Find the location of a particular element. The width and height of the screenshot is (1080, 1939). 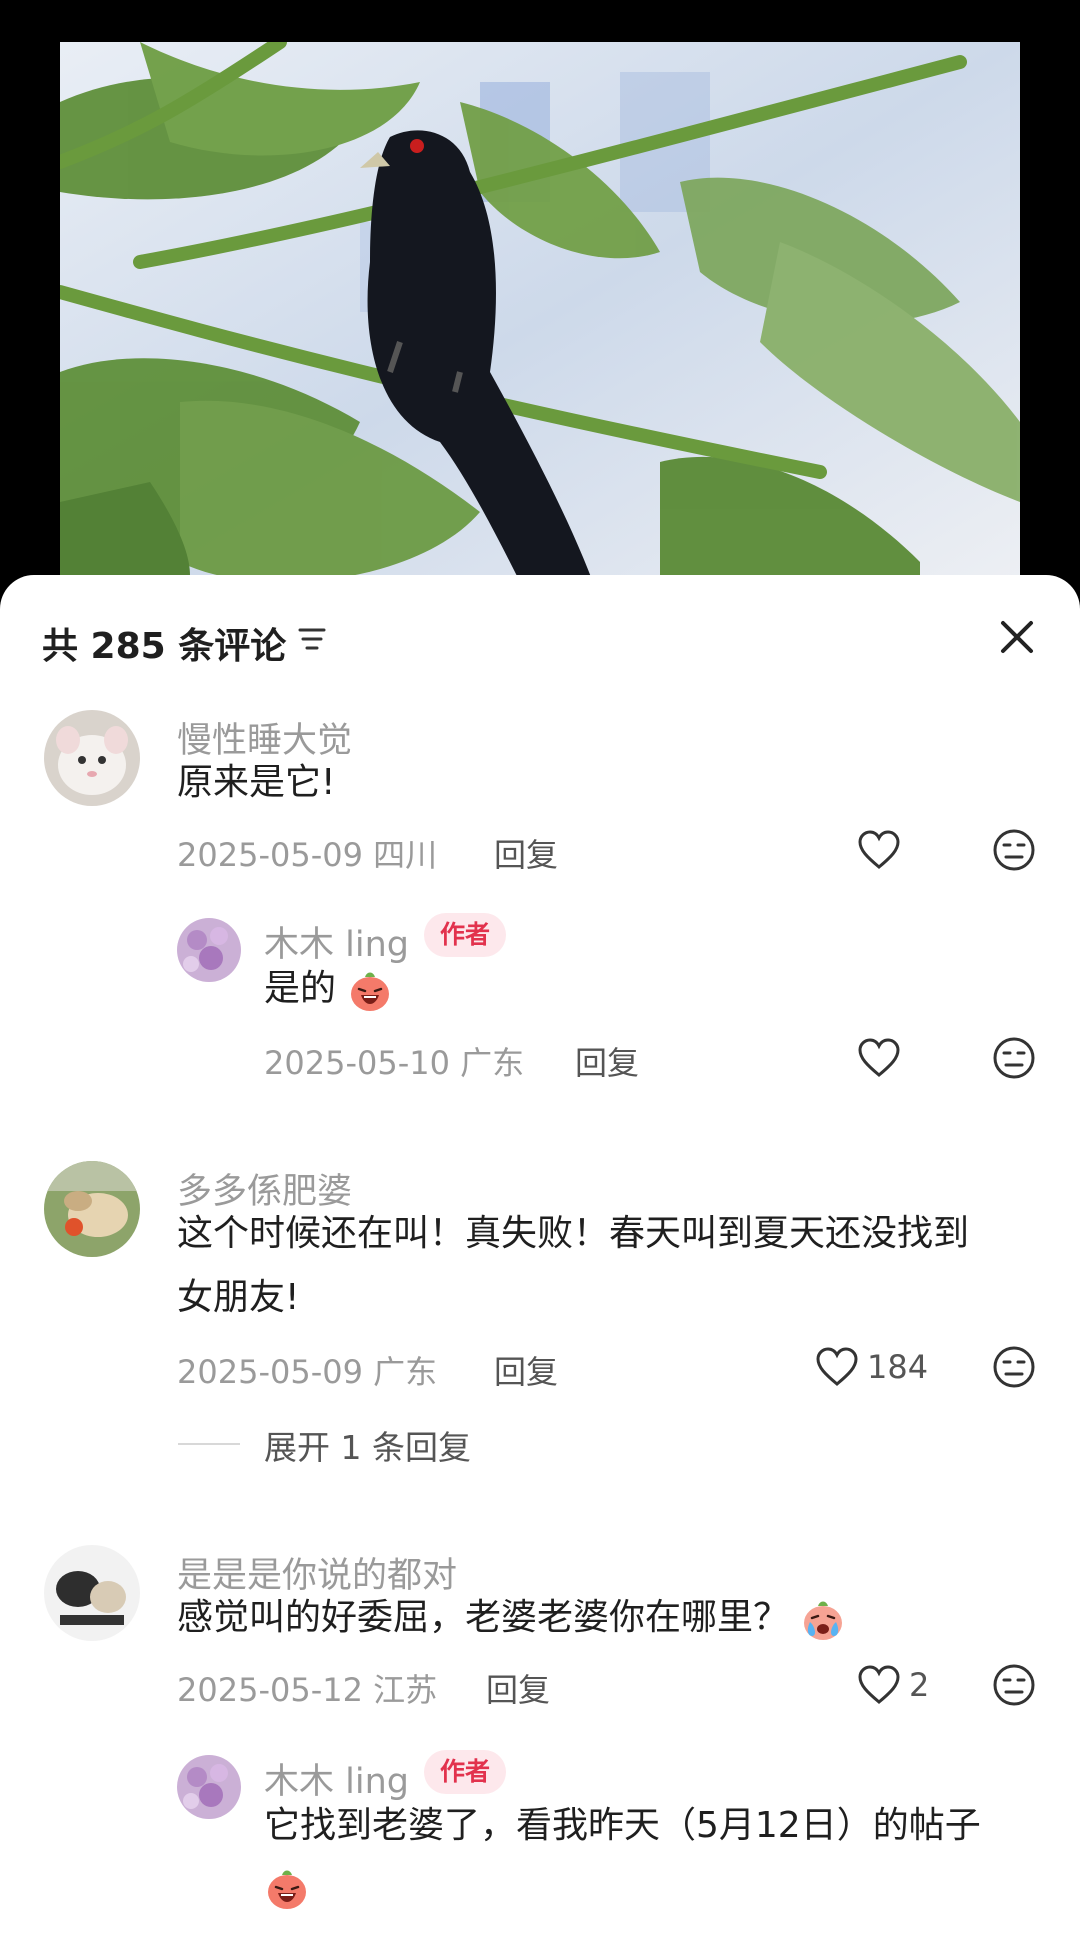

comment-count-title: 共 285 条评论 is located at coordinates (164, 646).